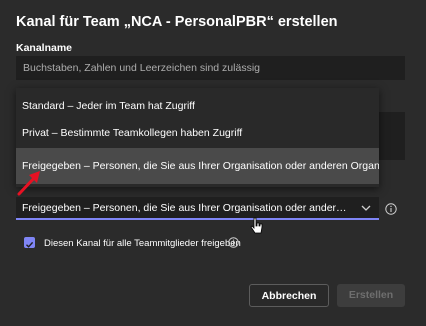  What do you see at coordinates (256, 225) in the screenshot?
I see `mouse-pointer-icon` at bounding box center [256, 225].